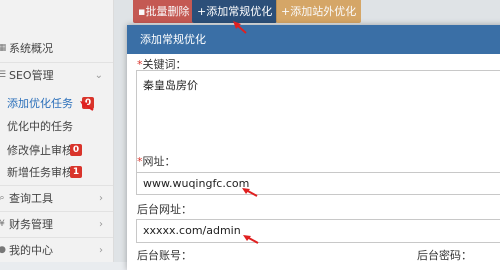  I want to click on sidebar-subitem-add-task: 添加优化任务 0, so click(56, 103).